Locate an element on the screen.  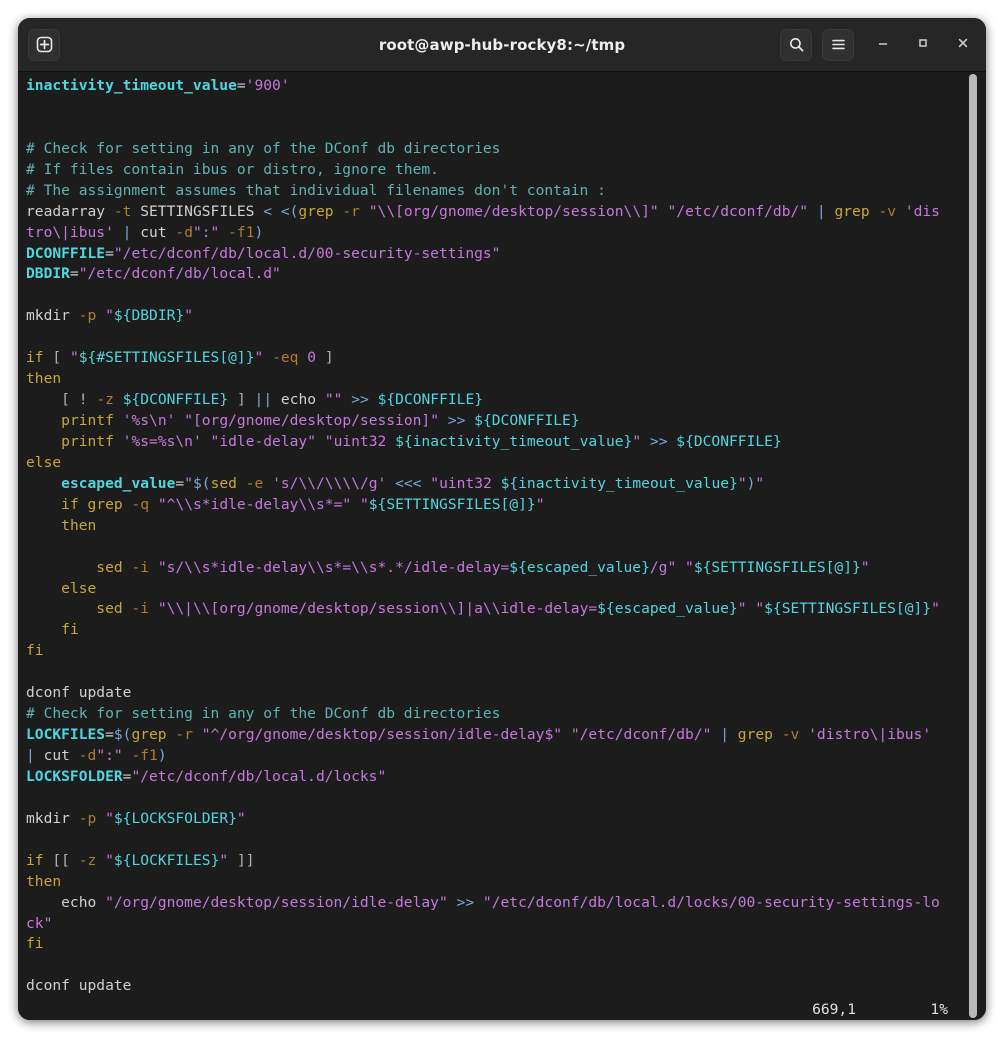
search-button is located at coordinates (796, 44).